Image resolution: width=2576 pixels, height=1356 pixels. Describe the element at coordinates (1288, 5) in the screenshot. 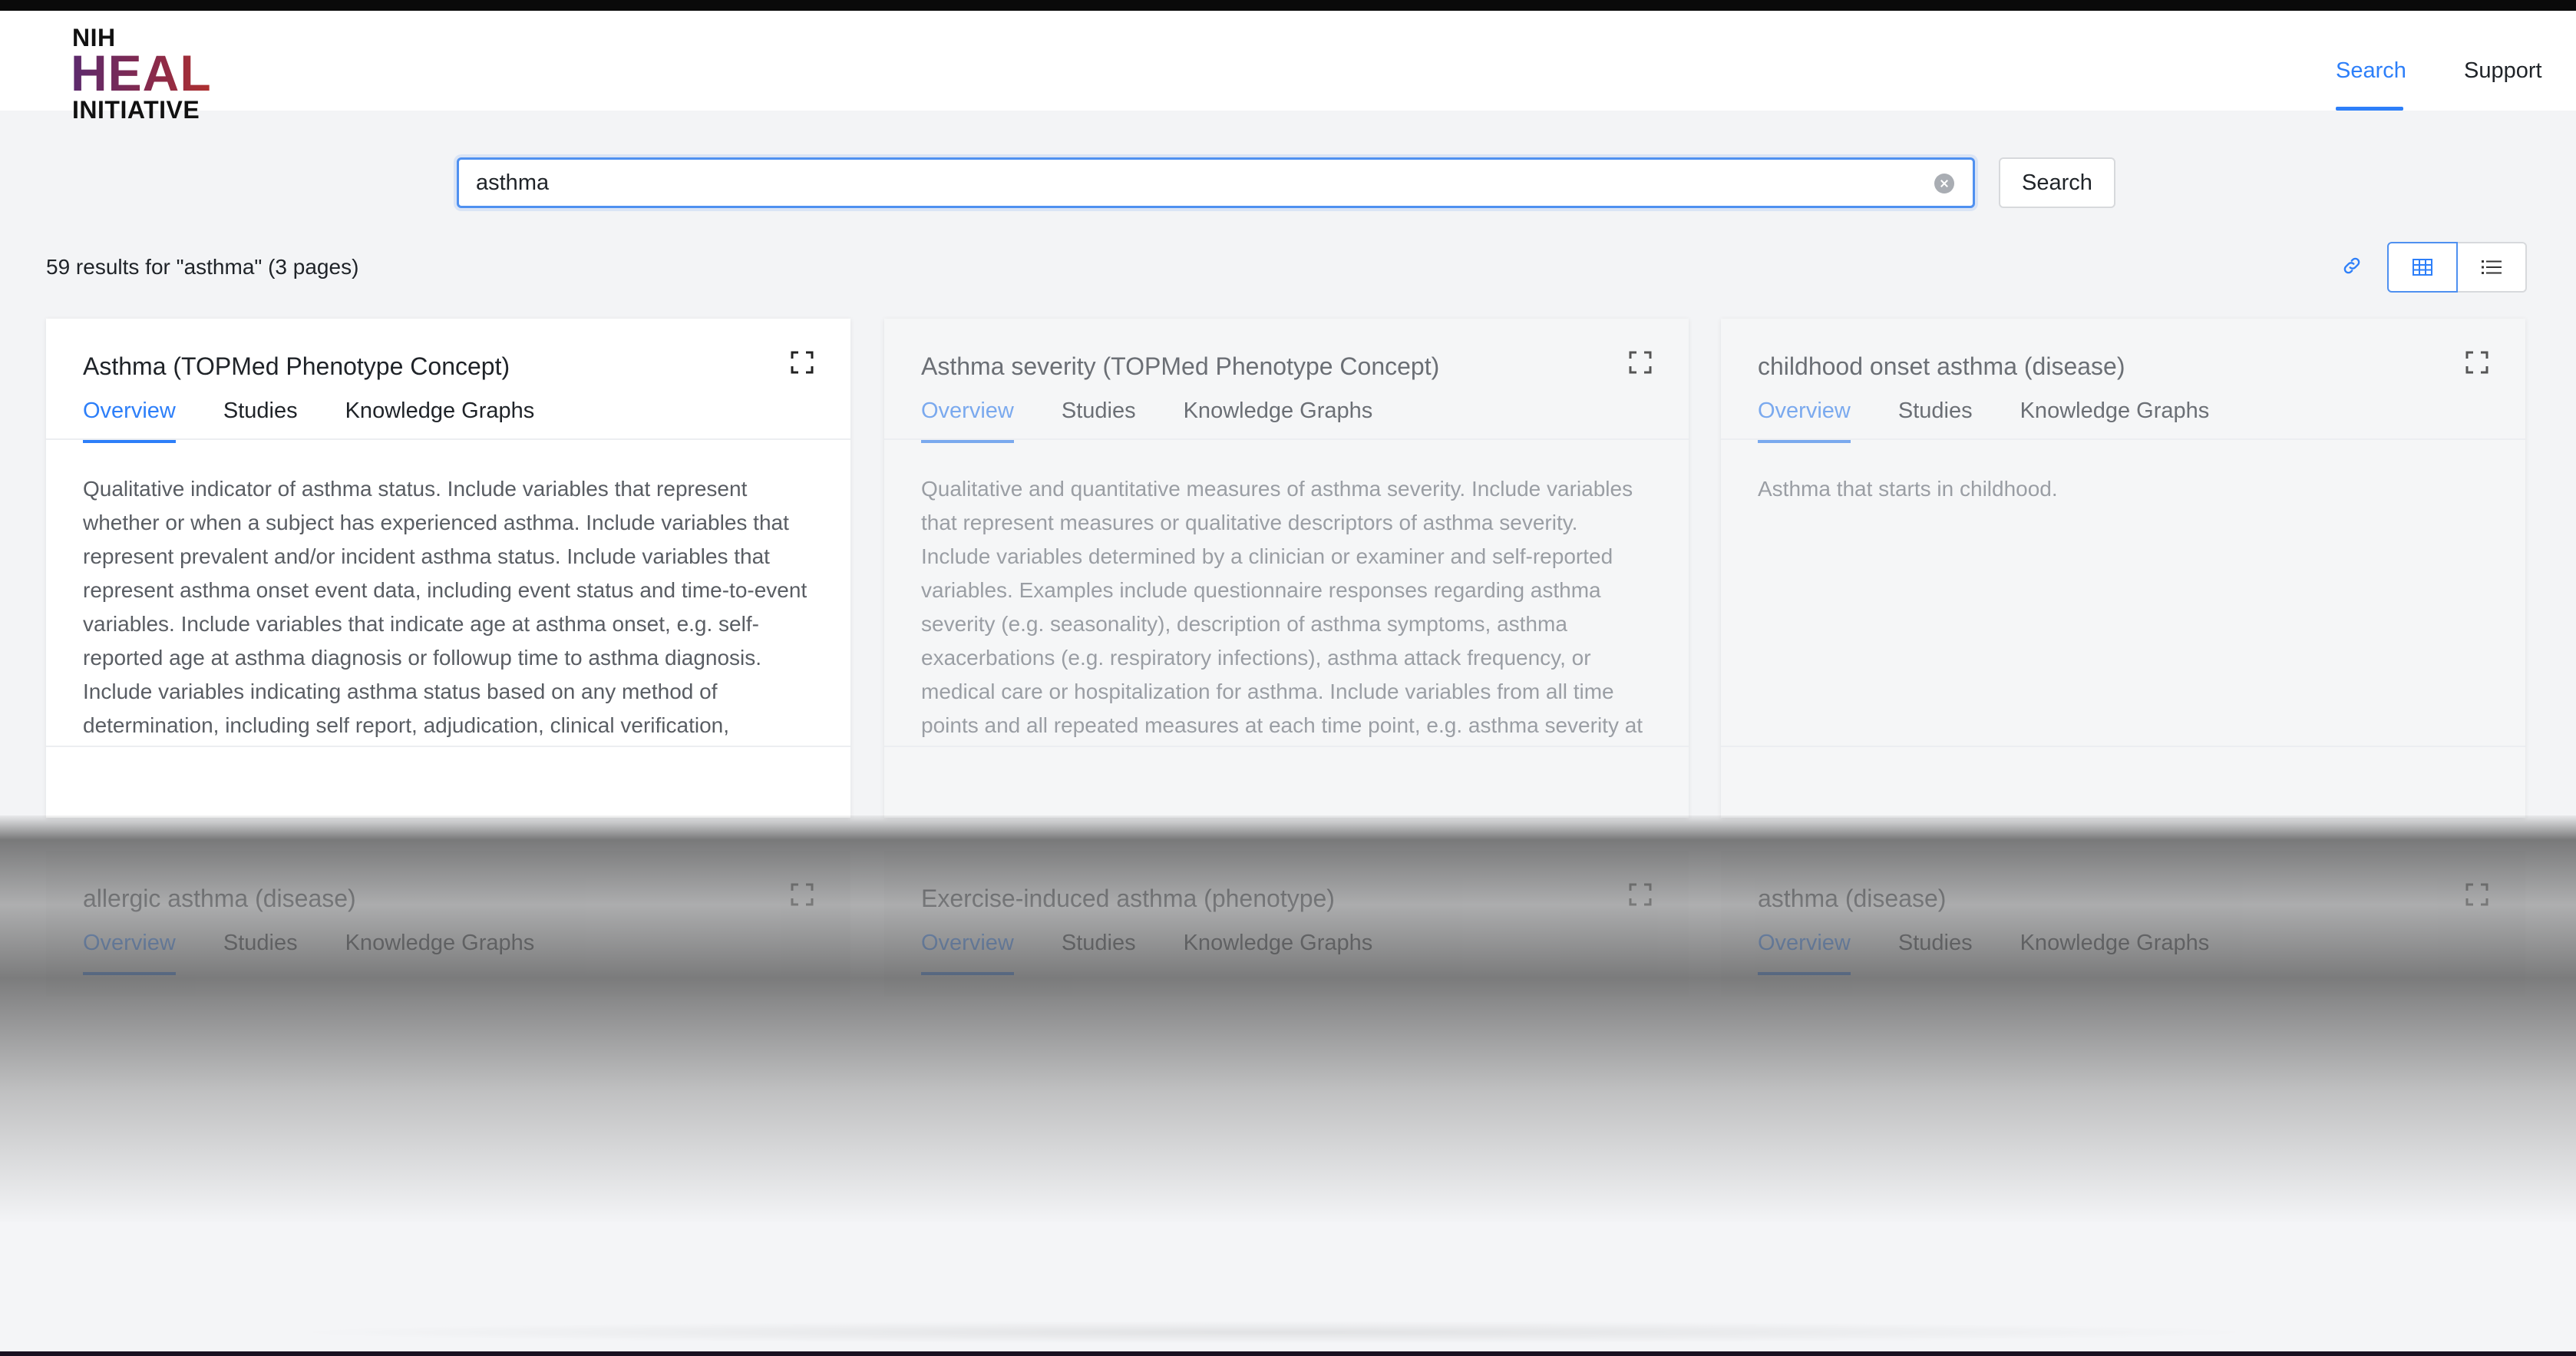

I see `top-edge-bar` at that location.